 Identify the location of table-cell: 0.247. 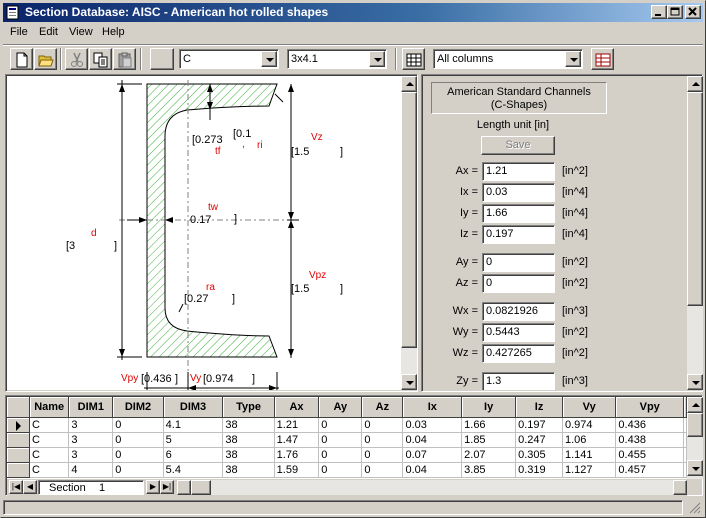
(539, 440).